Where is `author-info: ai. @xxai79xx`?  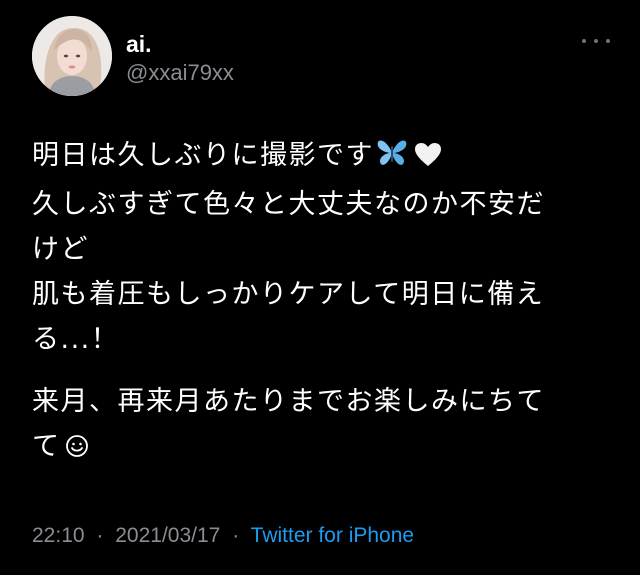 author-info: ai. @xxai79xx is located at coordinates (180, 58).